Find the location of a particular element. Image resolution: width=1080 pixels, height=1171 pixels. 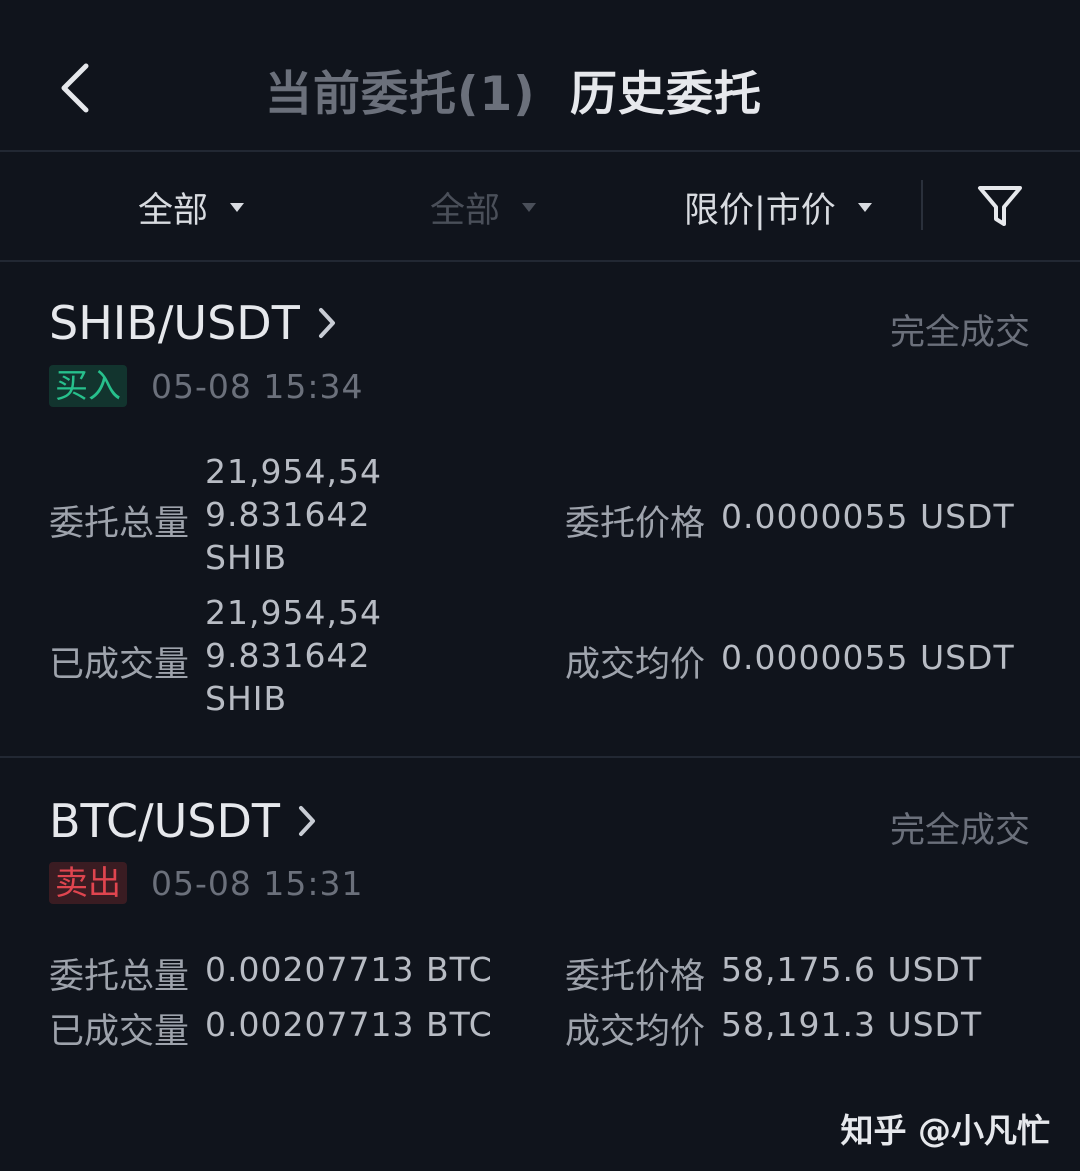

qty-line: SHIB is located at coordinates (246, 557).